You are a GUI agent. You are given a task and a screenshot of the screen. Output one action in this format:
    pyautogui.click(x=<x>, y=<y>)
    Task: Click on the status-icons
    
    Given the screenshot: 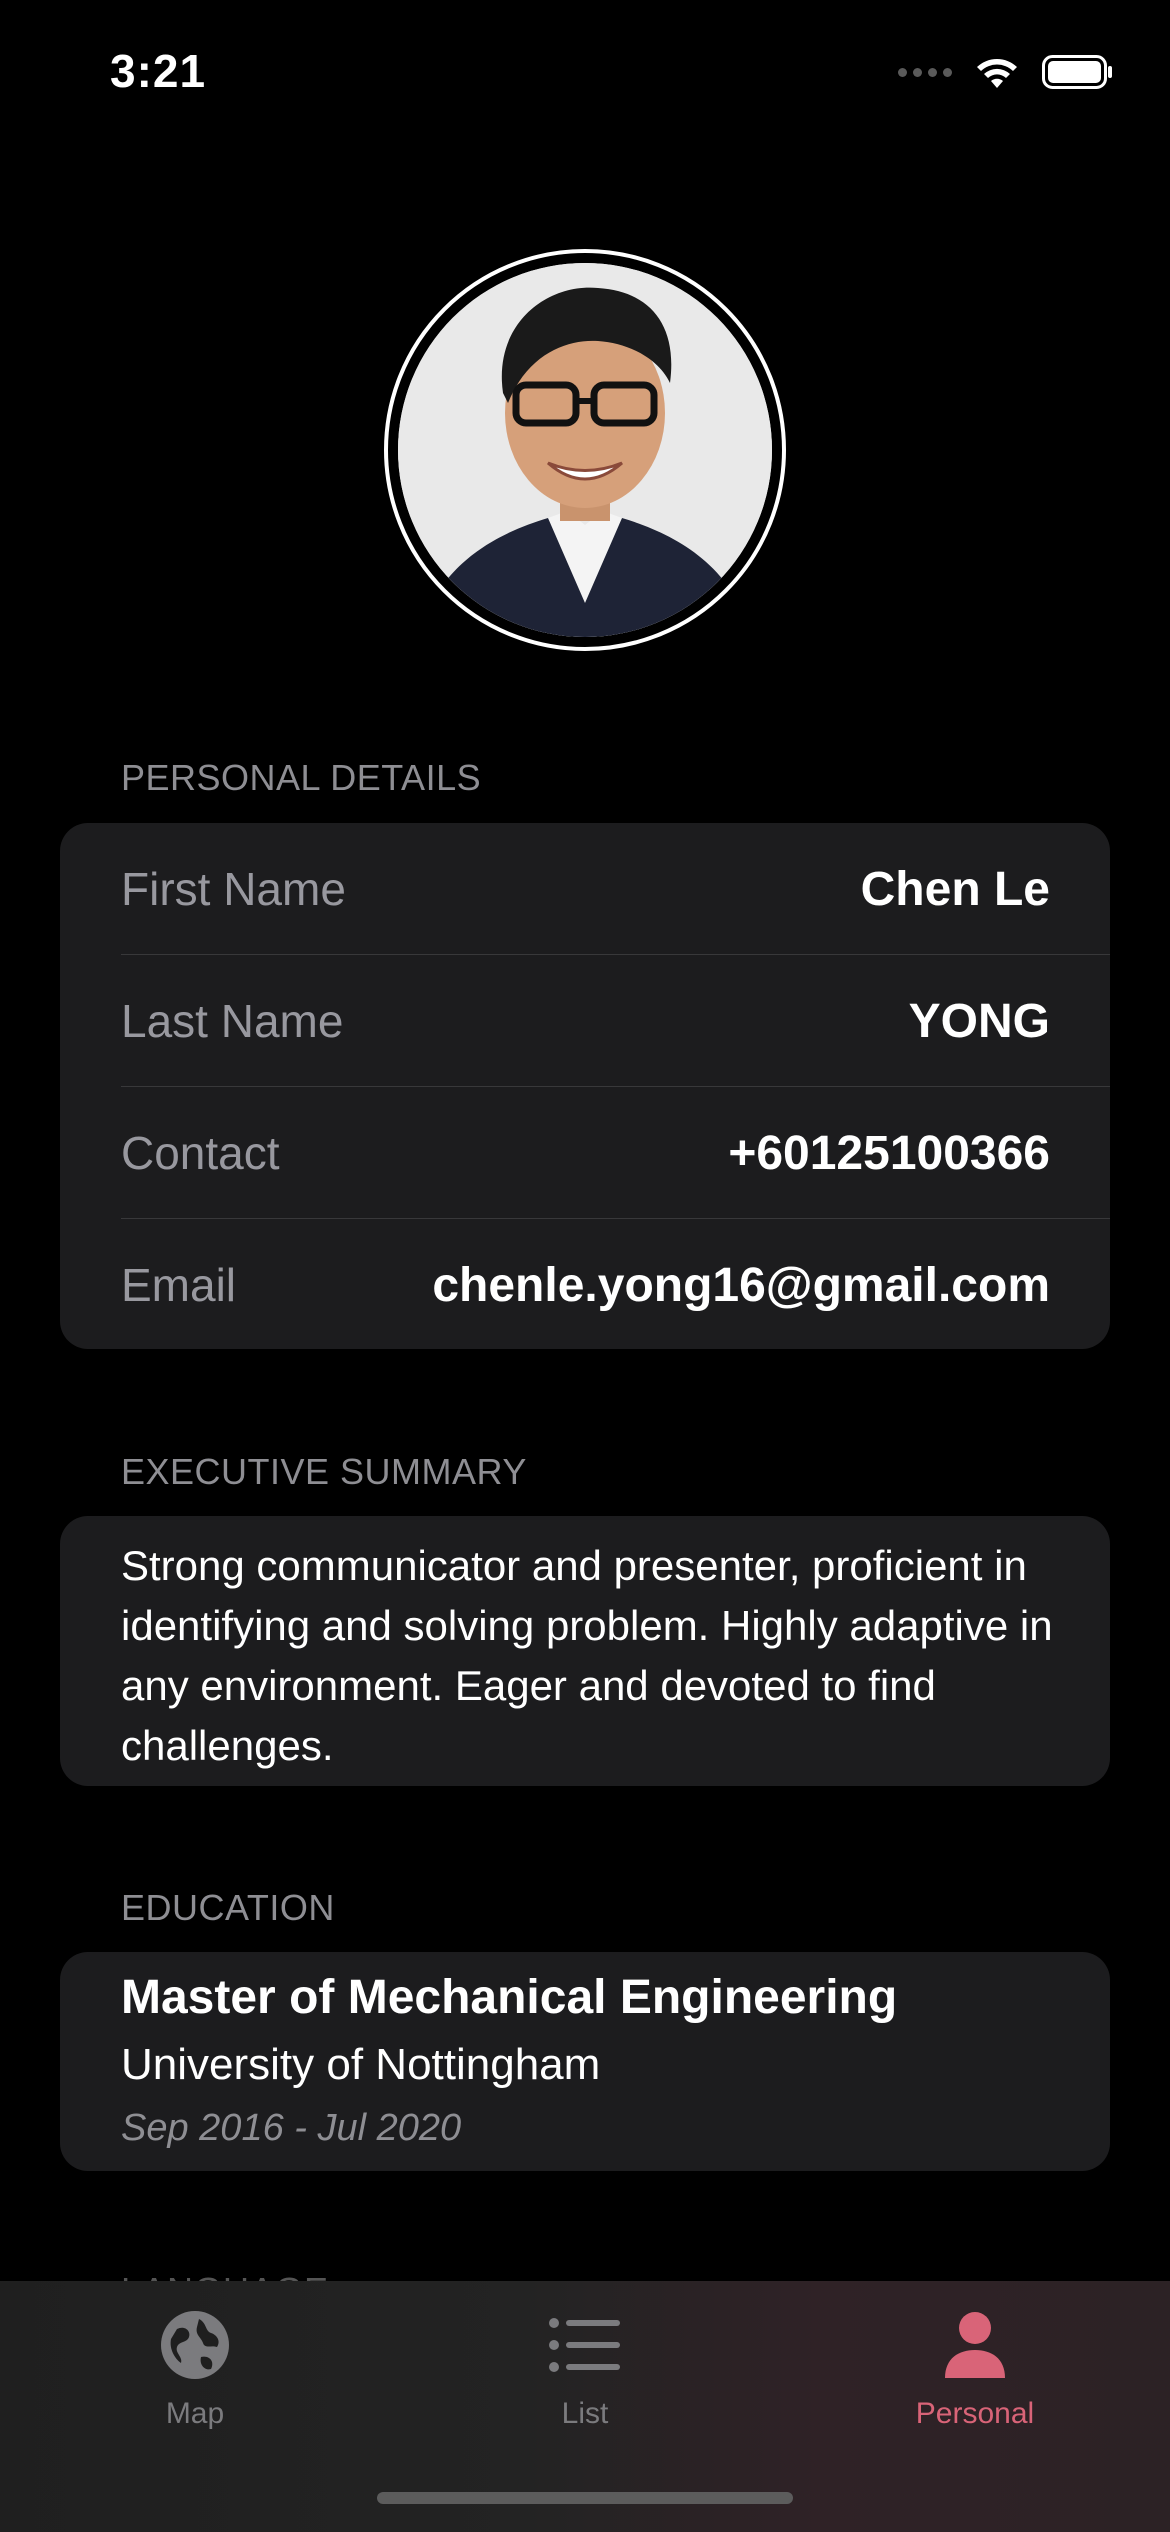 What is the action you would take?
    pyautogui.click(x=1006, y=72)
    